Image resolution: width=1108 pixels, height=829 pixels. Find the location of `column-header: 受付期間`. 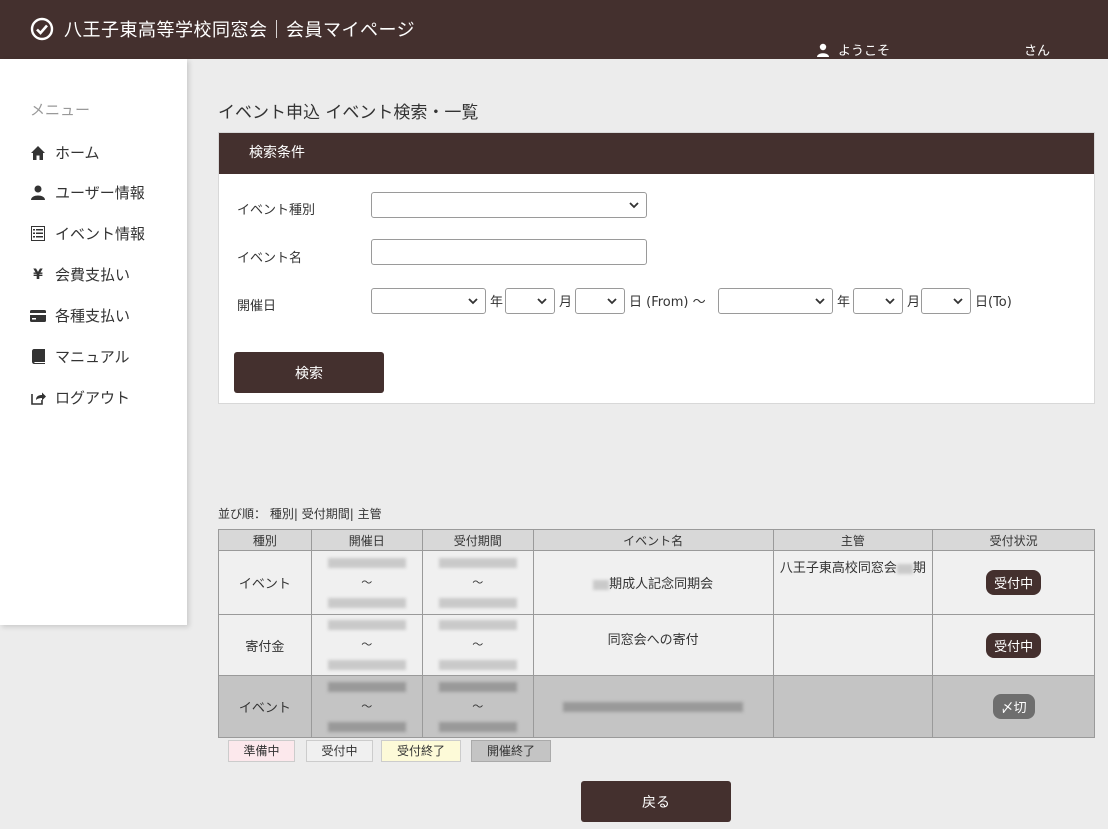

column-header: 受付期間 is located at coordinates (477, 540).